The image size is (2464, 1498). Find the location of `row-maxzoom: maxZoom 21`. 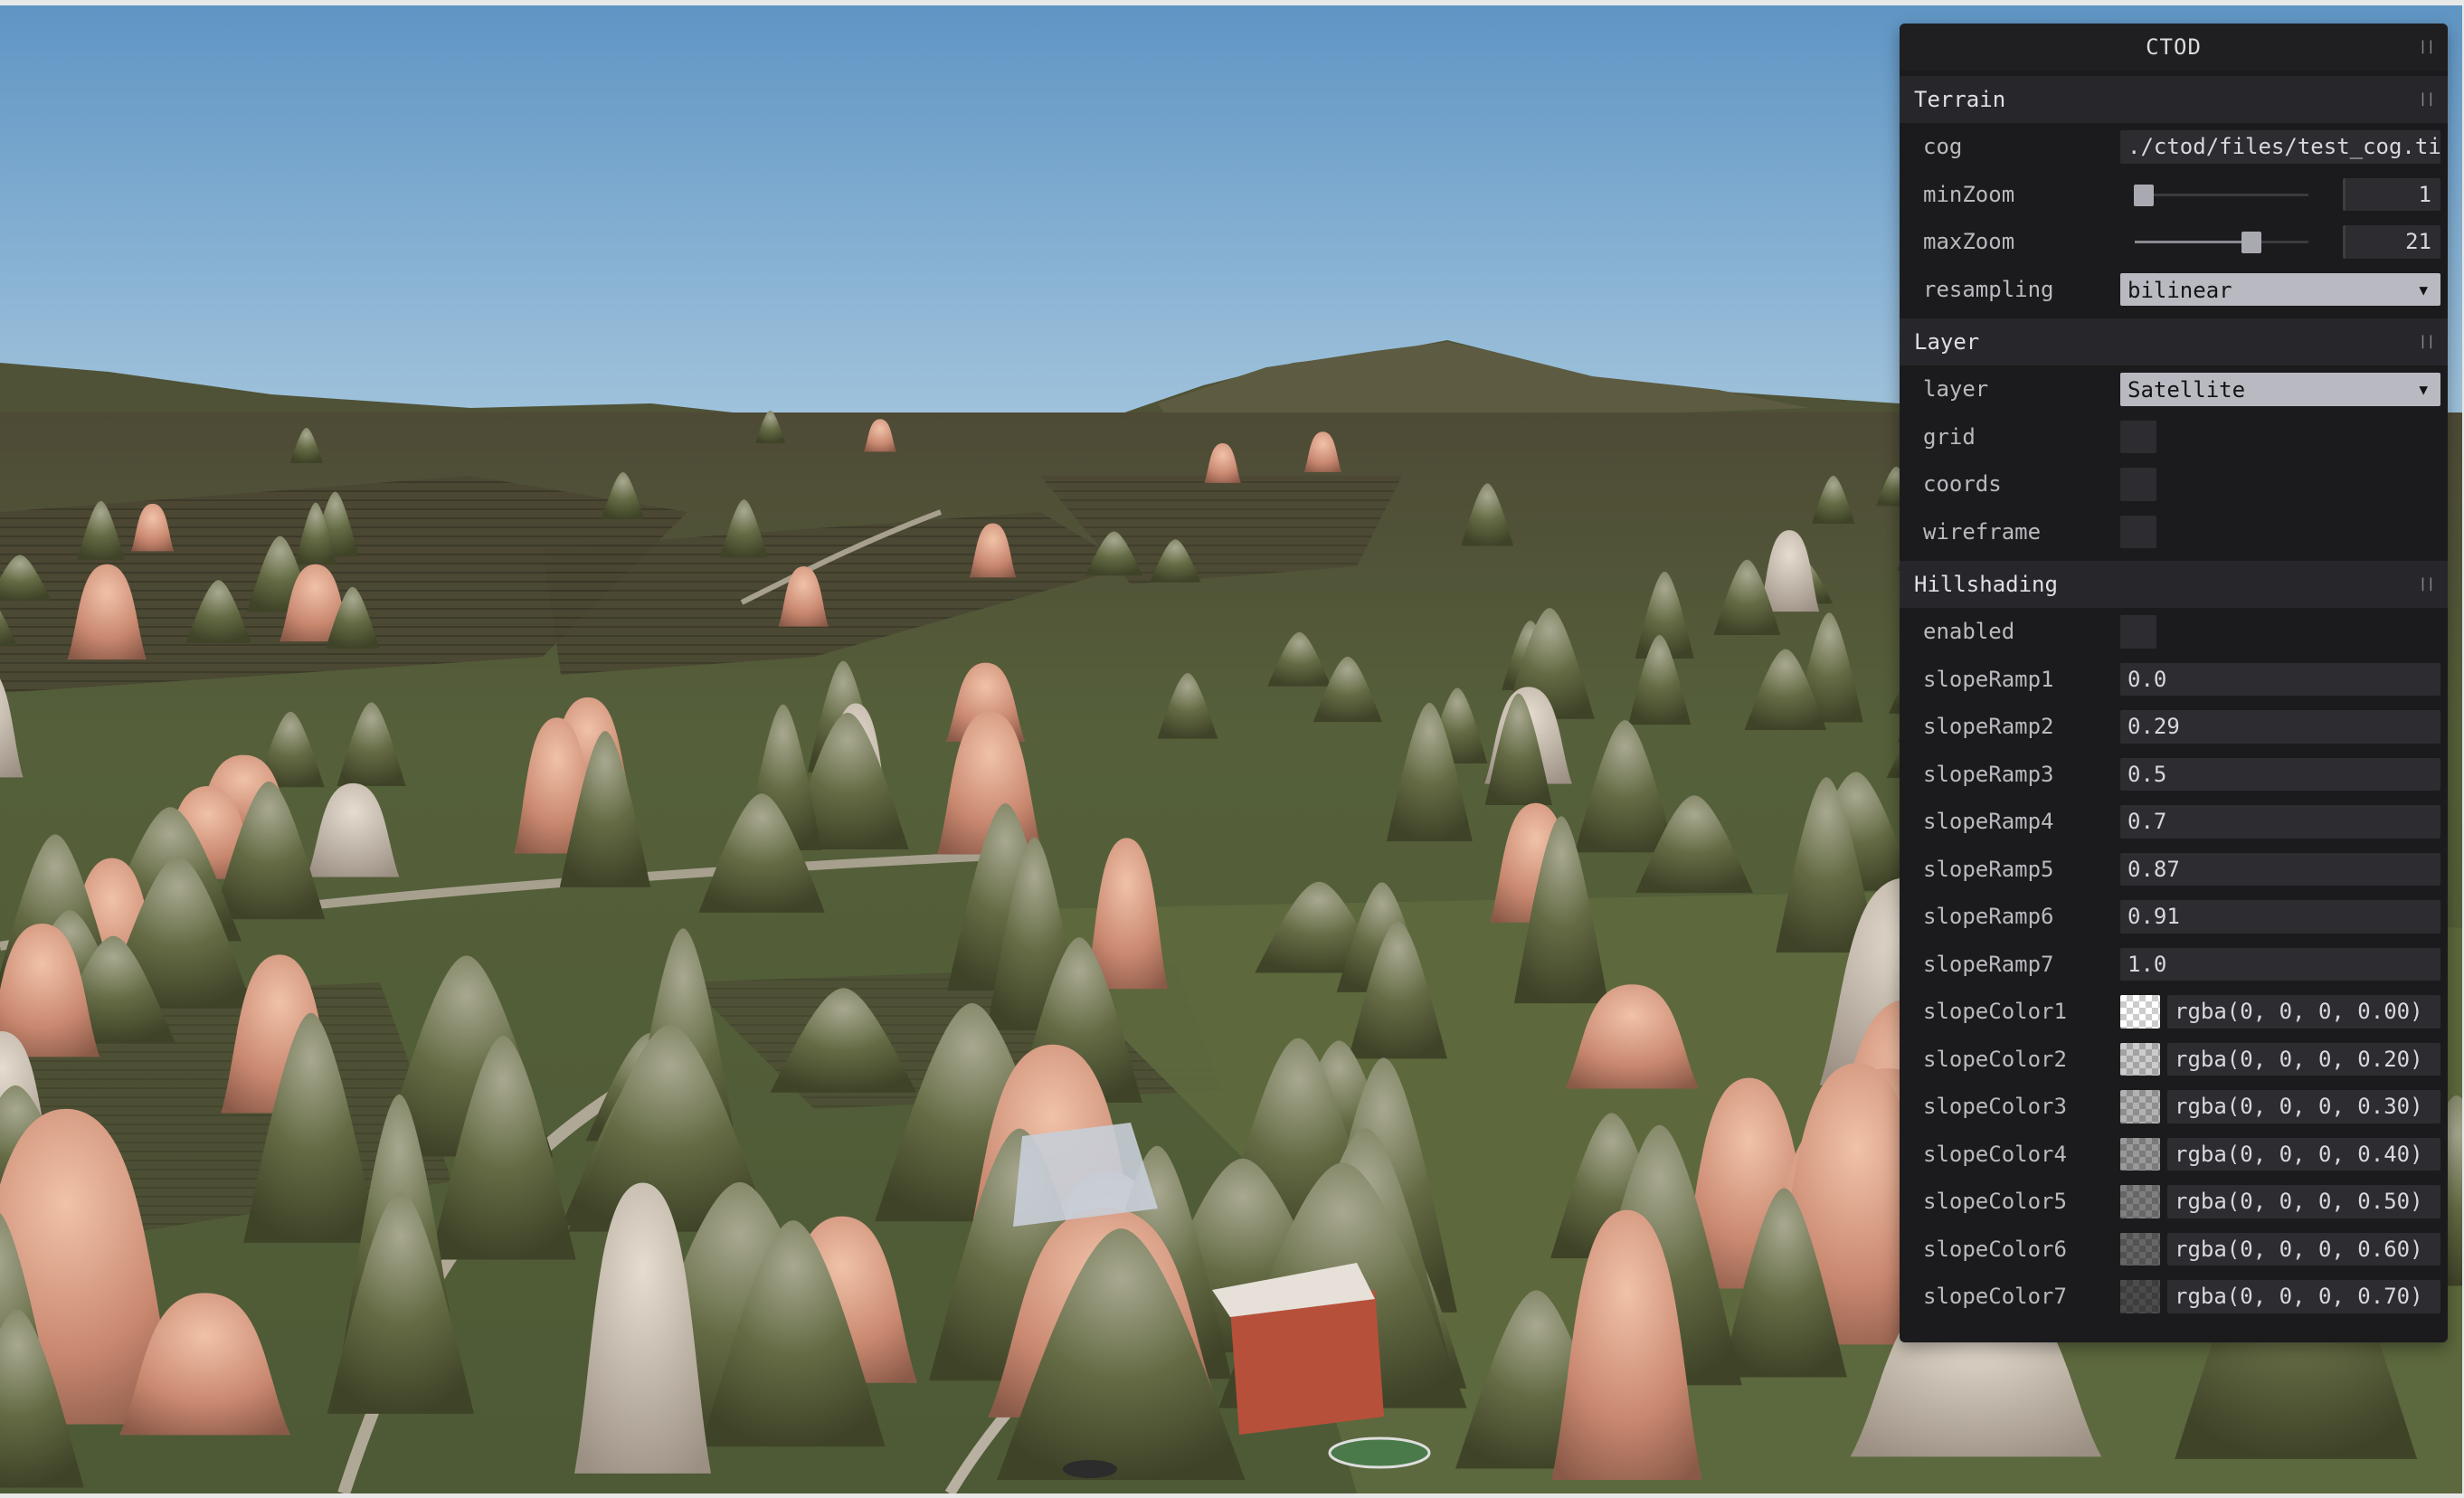

row-maxzoom: maxZoom 21 is located at coordinates (2174, 242).